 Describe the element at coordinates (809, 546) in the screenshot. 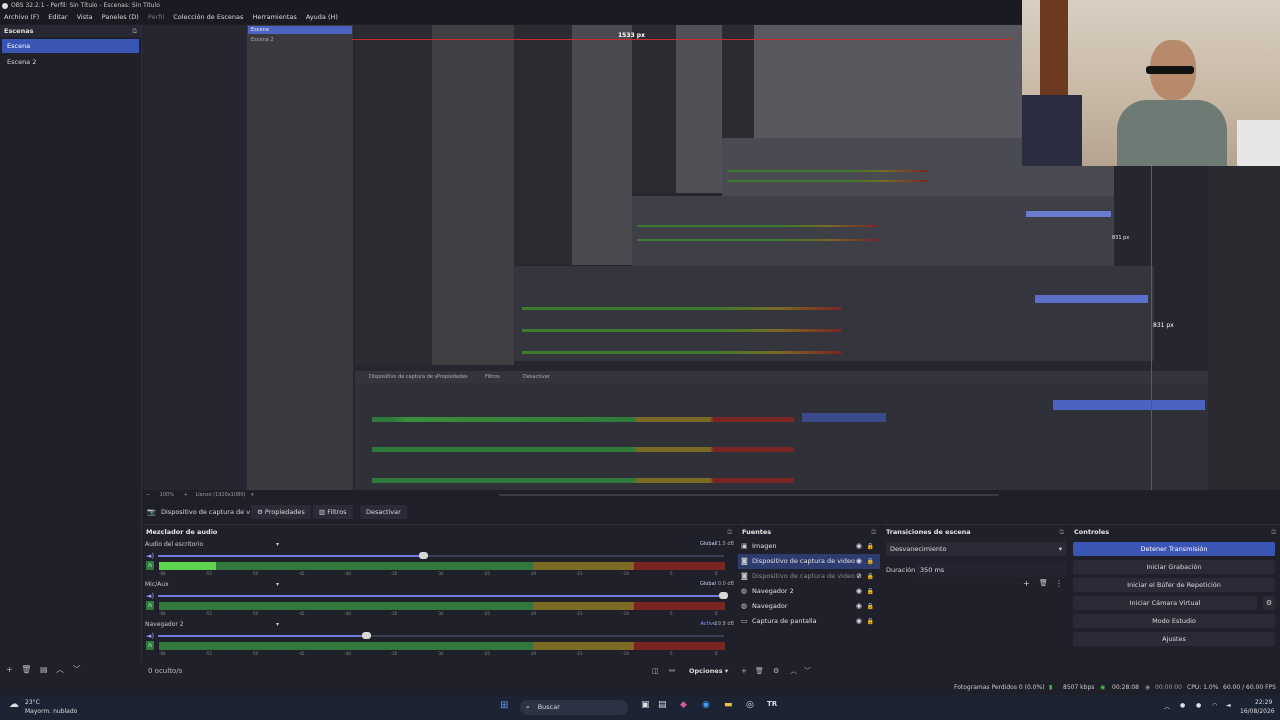

I see `source-item: ▣ Imagen ◉ 🔒` at that location.